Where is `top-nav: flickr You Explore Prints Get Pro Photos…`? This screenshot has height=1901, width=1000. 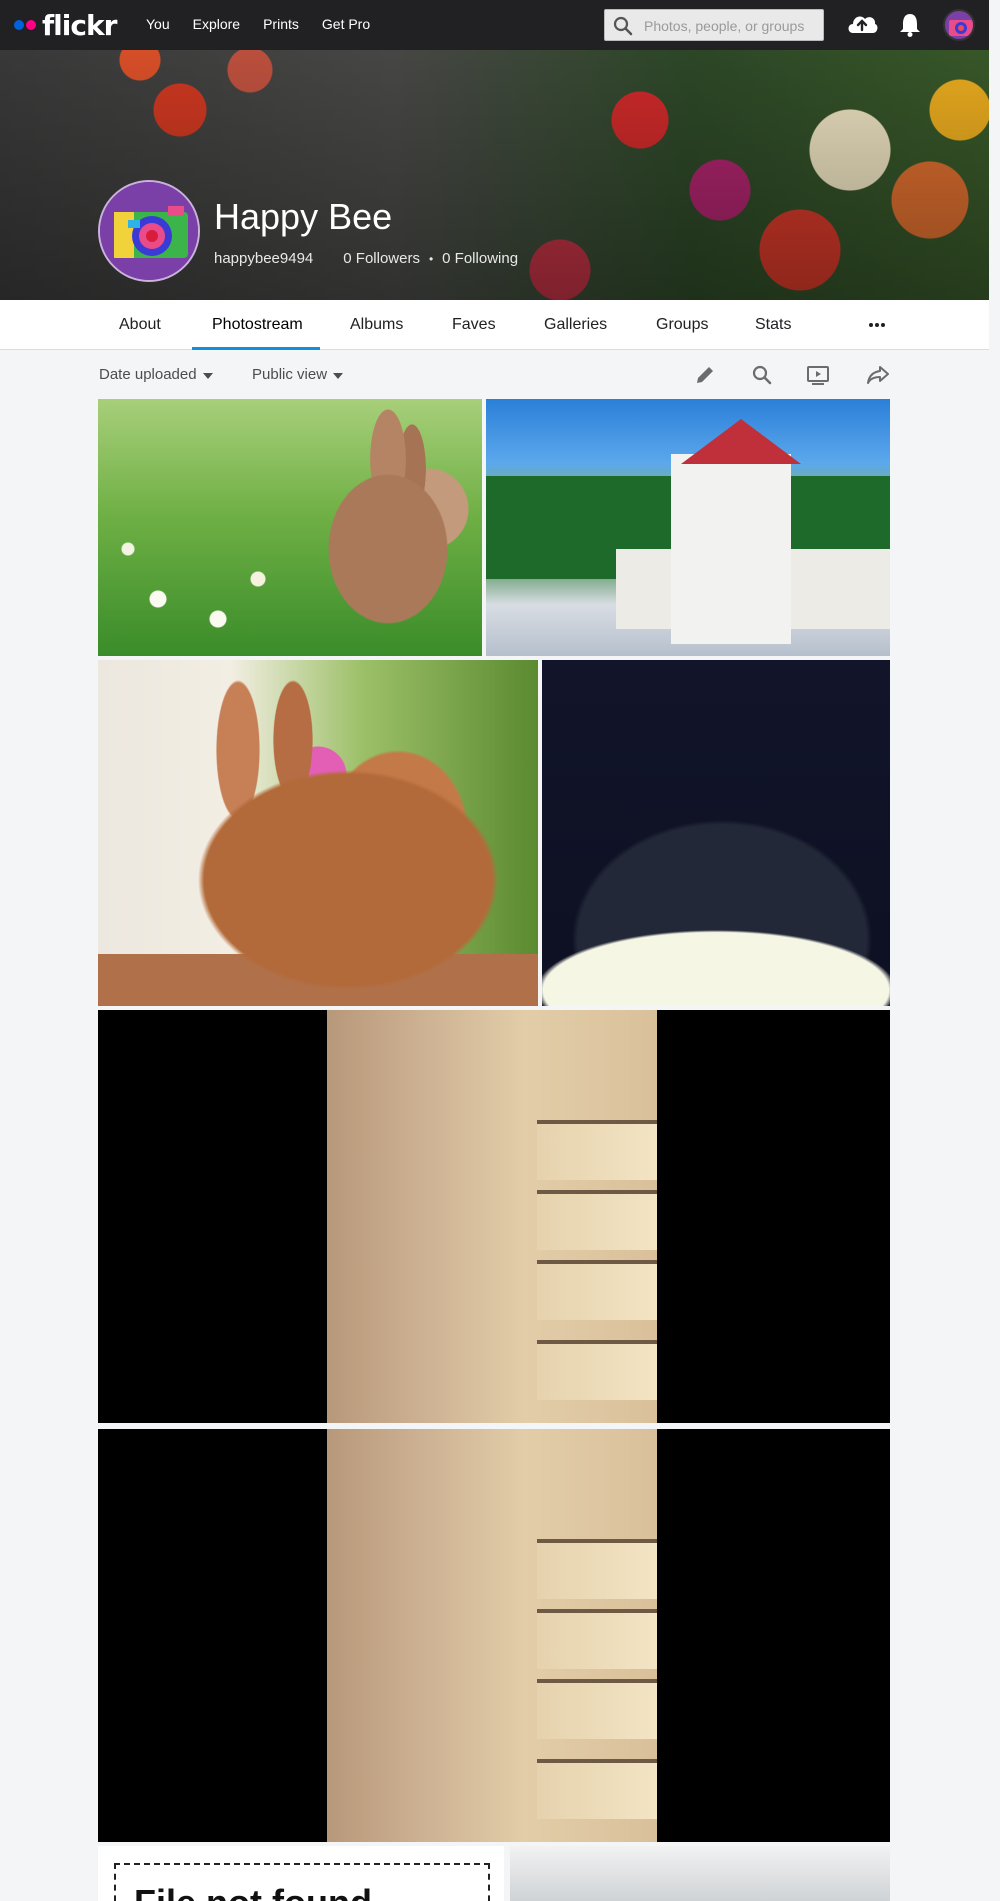
top-nav: flickr You Explore Prints Get Pro Photos… is located at coordinates (494, 25).